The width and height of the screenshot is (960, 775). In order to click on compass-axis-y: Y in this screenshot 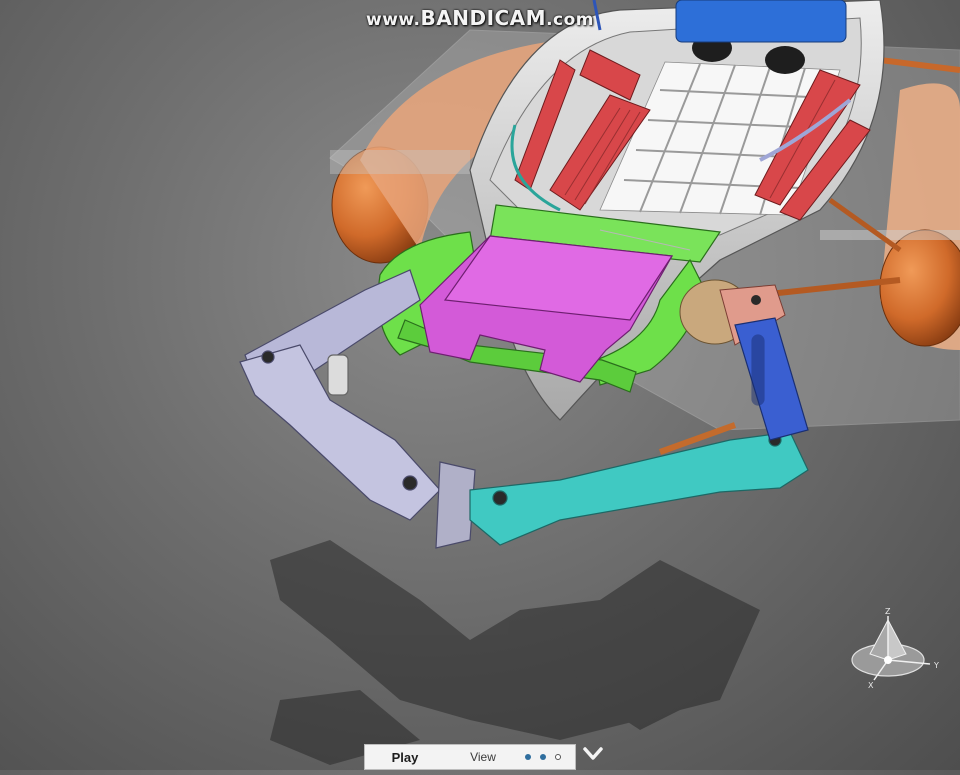, I will do `click(936, 665)`.